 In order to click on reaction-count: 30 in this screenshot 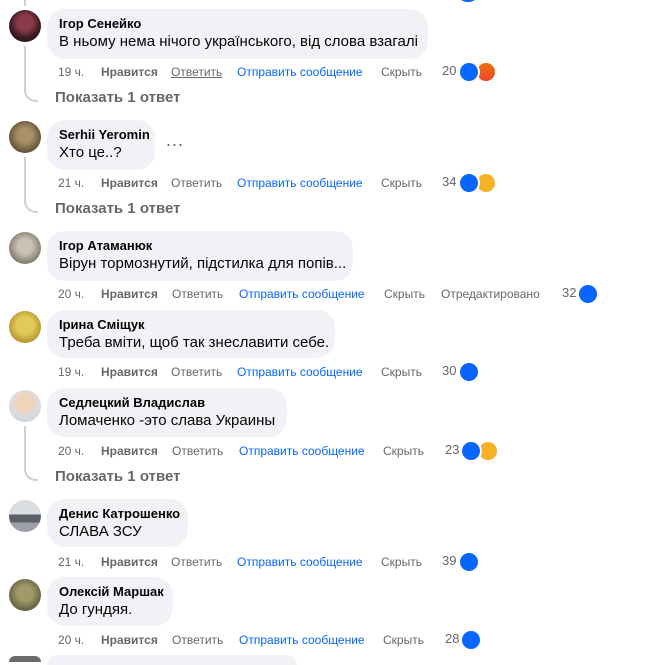, I will do `click(449, 371)`.